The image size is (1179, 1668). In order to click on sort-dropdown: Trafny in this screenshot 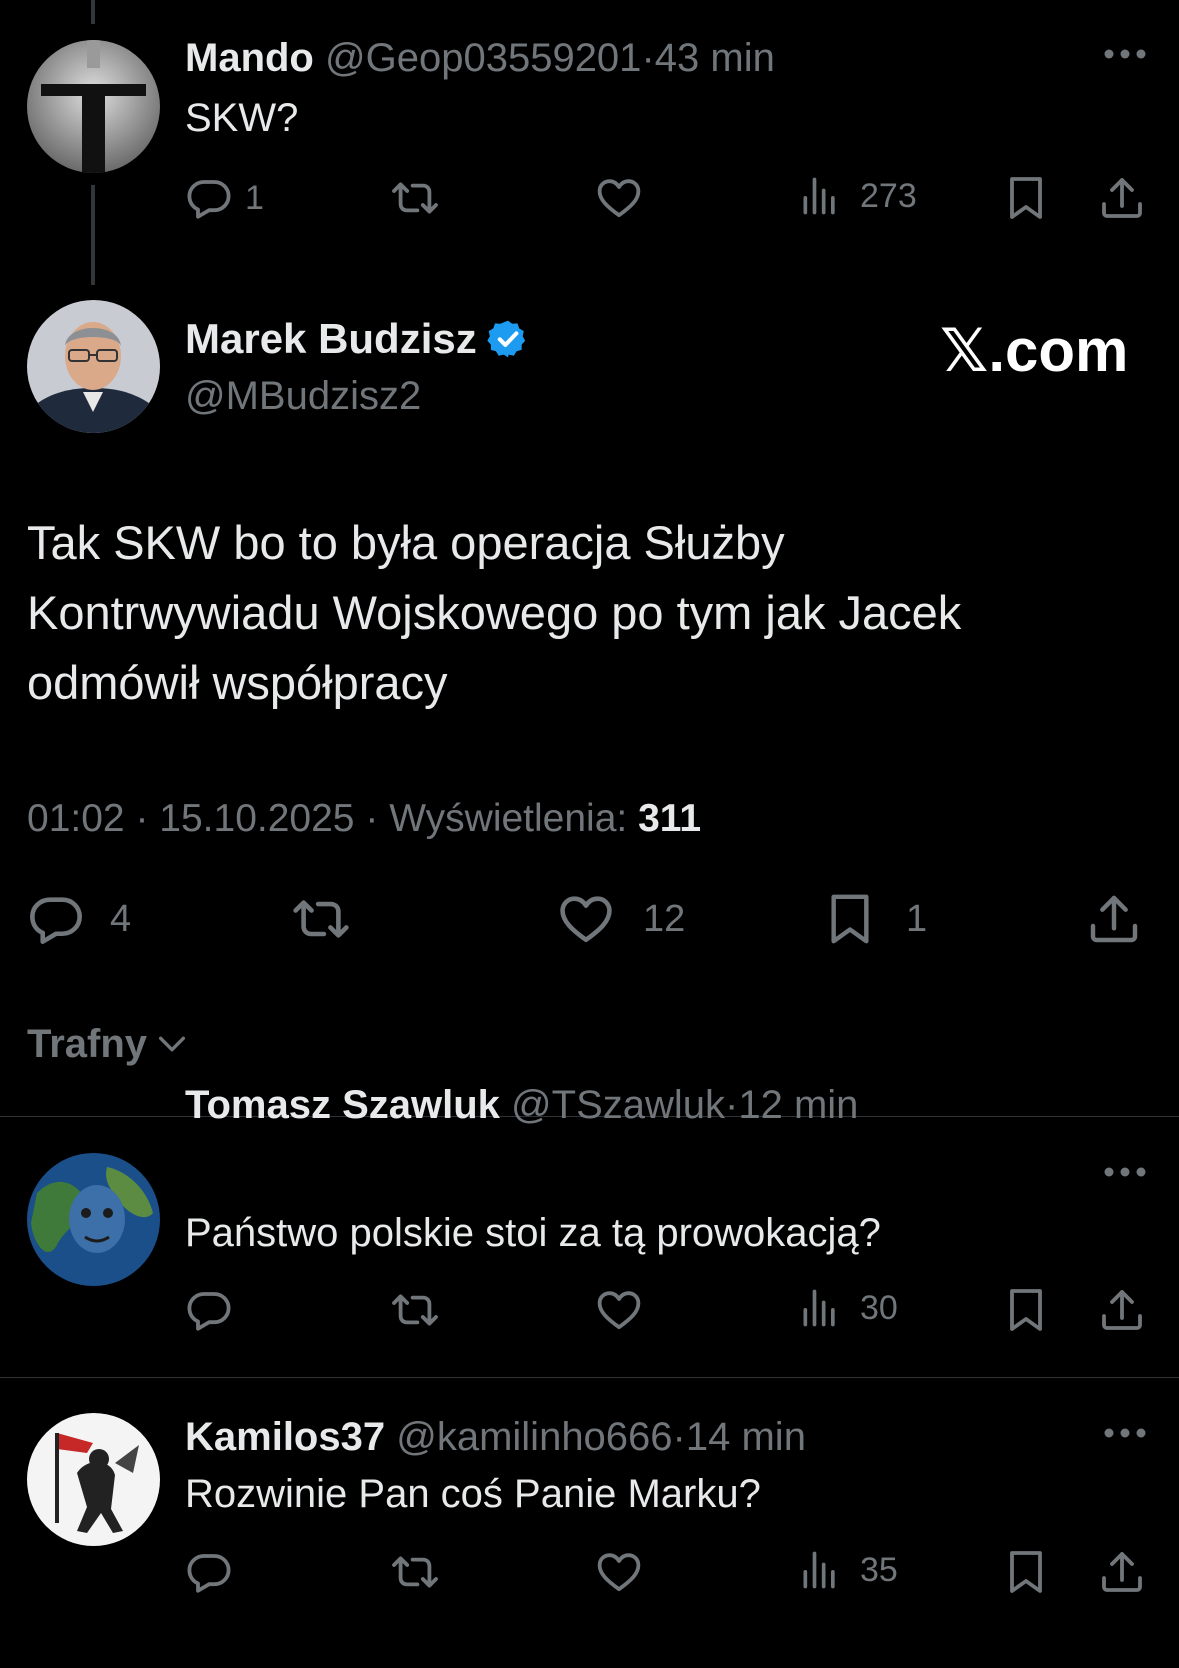, I will do `click(108, 1044)`.